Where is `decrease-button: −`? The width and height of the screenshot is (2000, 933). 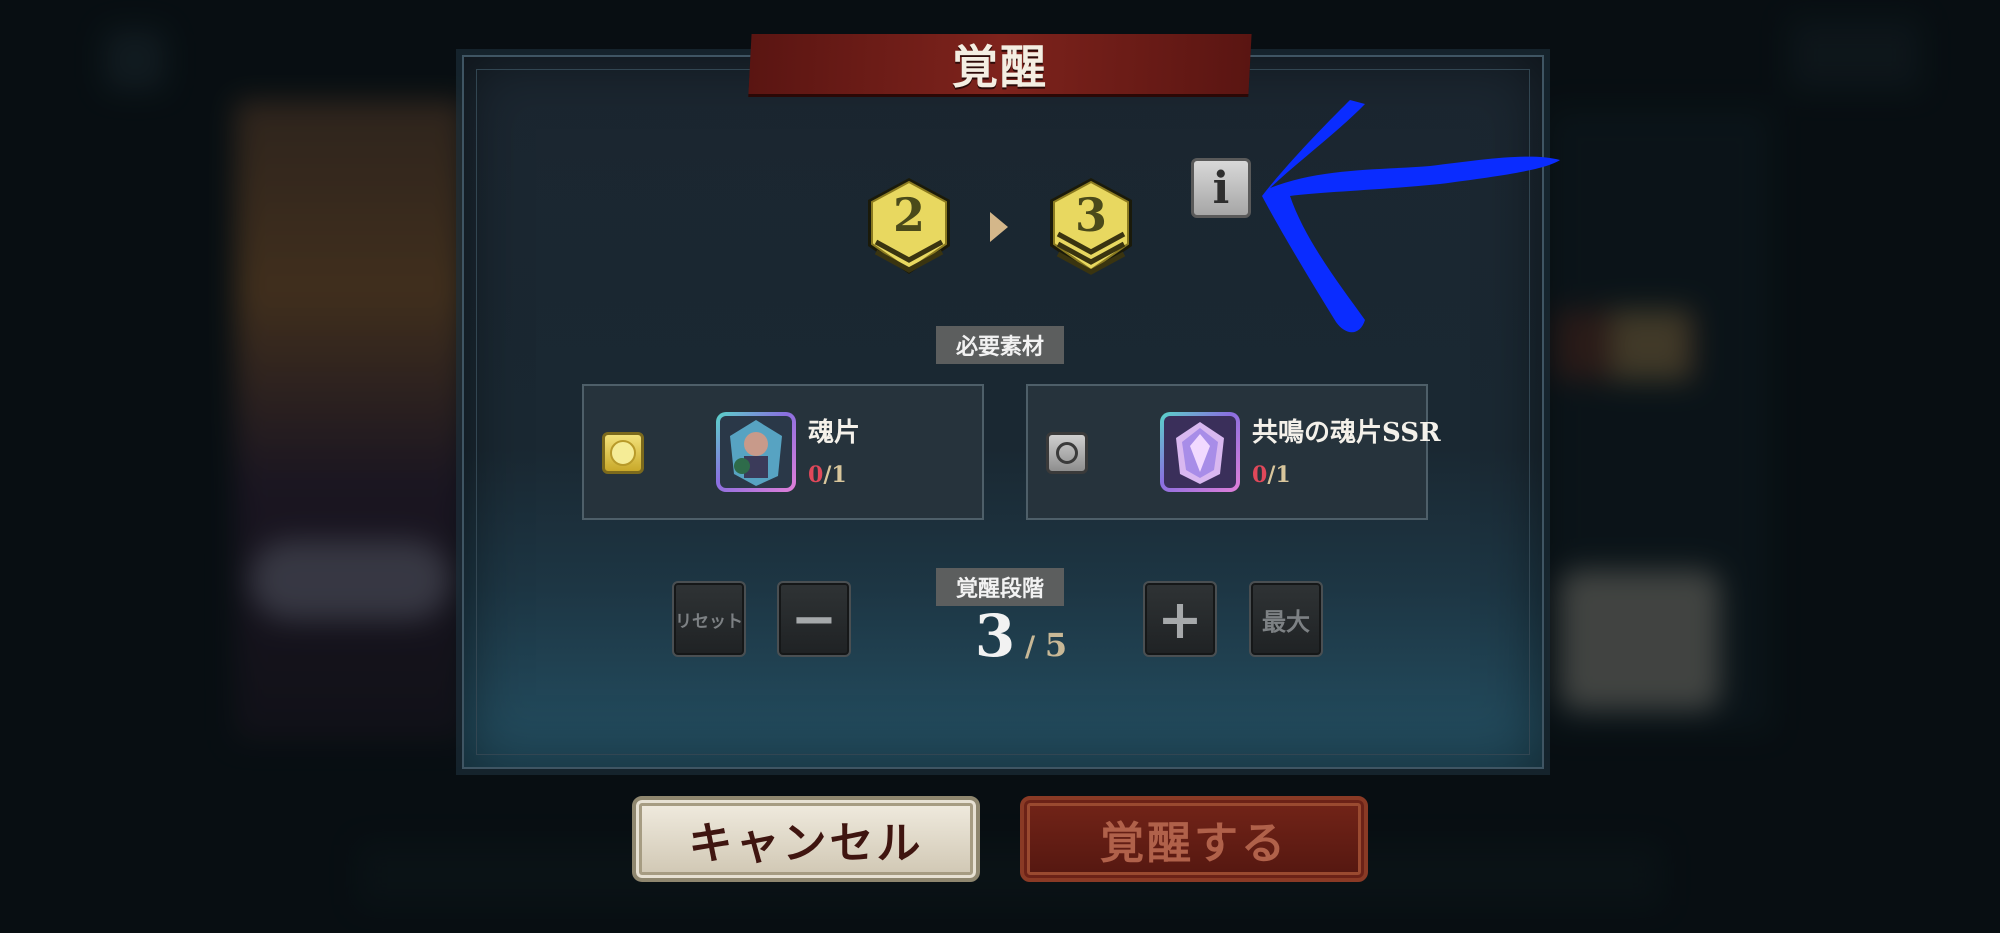
decrease-button: − is located at coordinates (814, 619).